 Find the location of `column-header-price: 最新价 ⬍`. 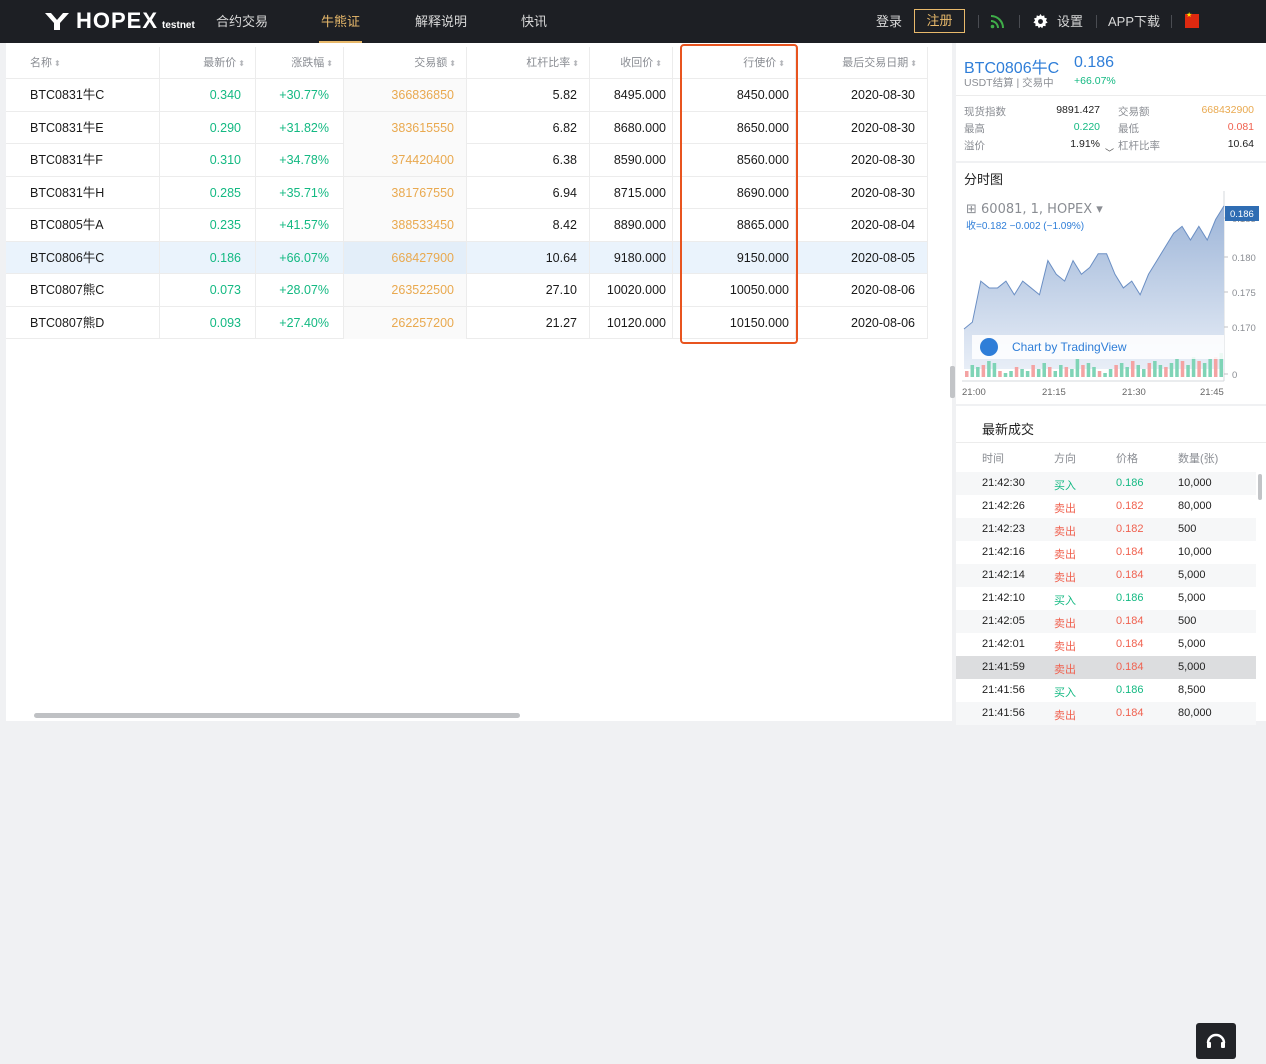

column-header-price: 最新价 ⬍ is located at coordinates (208, 63).